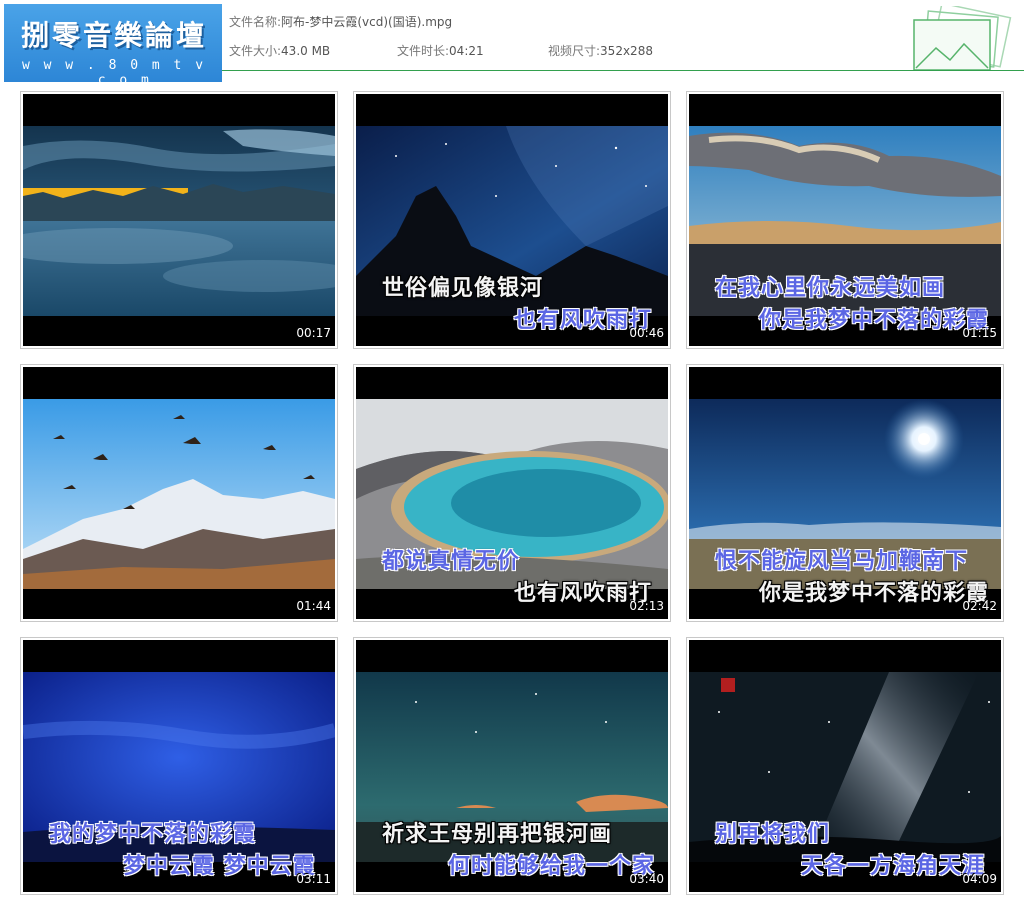  I want to click on dimensions-row: 视频尺寸:352x288, so click(600, 50).